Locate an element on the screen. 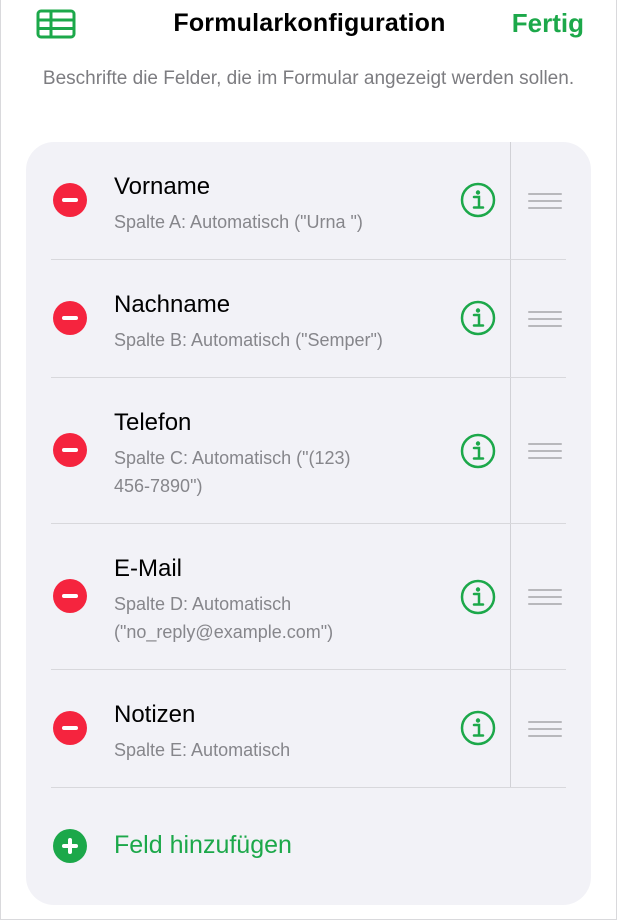  row-separator is located at coordinates (308, 787).